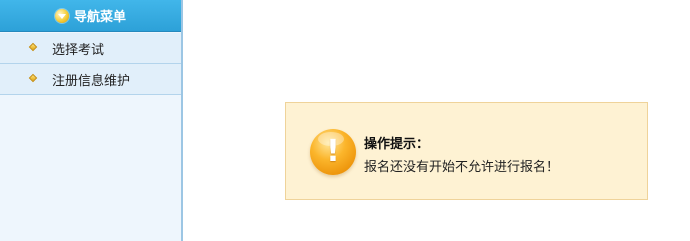 The width and height of the screenshot is (690, 241). I want to click on exclamation-glyph: !, so click(333, 151).